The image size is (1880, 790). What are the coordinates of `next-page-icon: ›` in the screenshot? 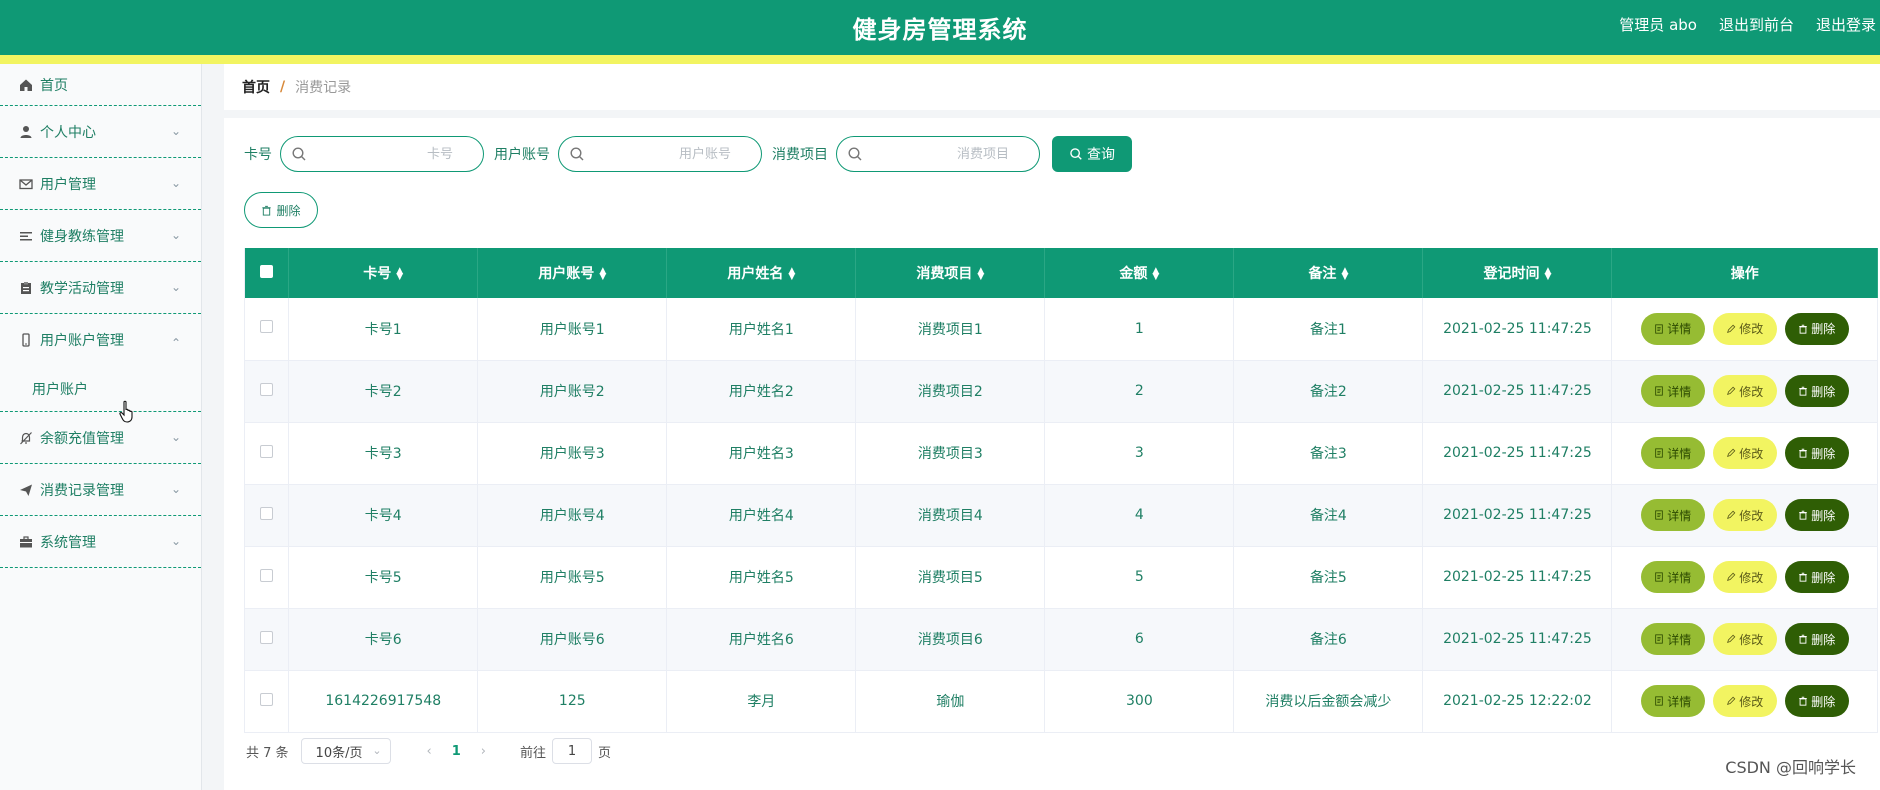 It's located at (483, 751).